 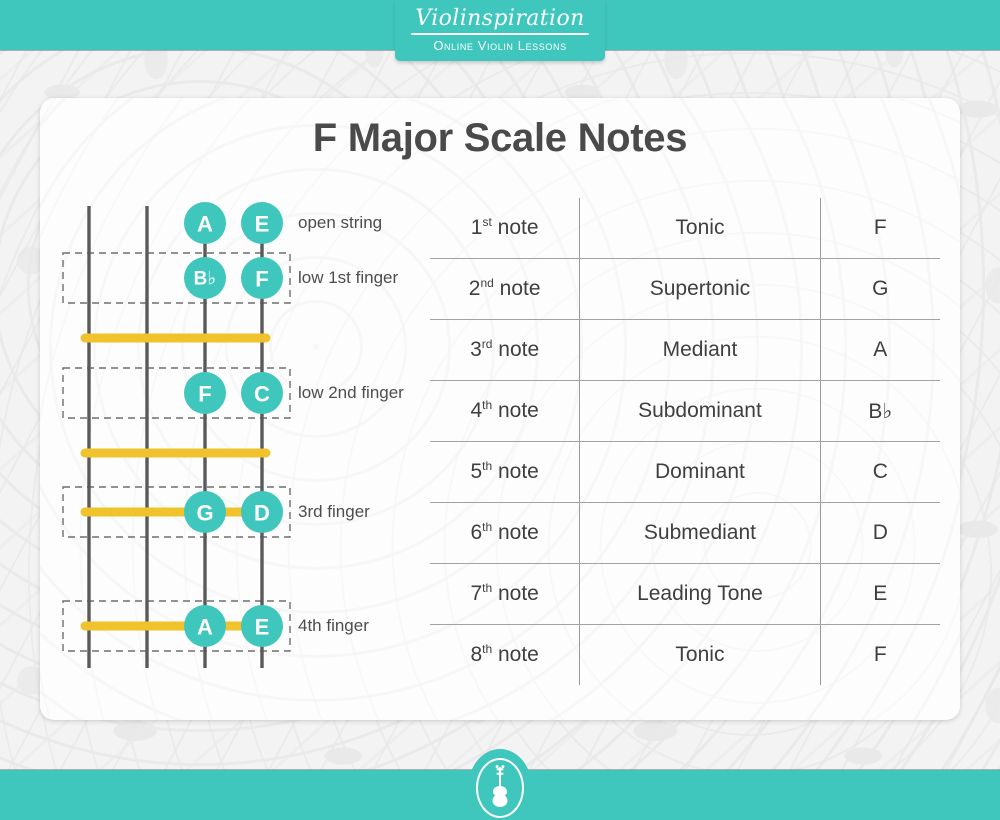 I want to click on cell-note-name: G, so click(x=880, y=289).